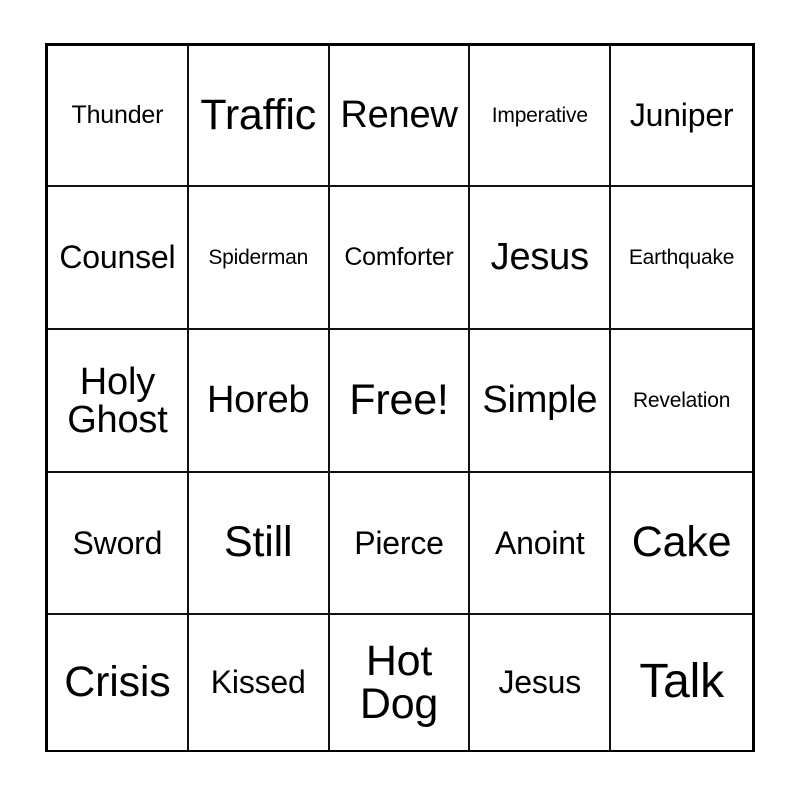 The image size is (800, 800). I want to click on bingo-cell-label: Talk, so click(681, 682).